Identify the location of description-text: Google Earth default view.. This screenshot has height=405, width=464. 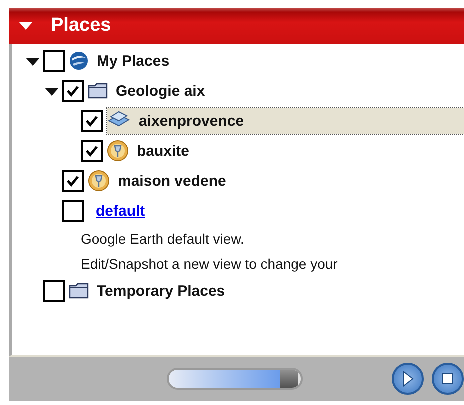
(163, 239).